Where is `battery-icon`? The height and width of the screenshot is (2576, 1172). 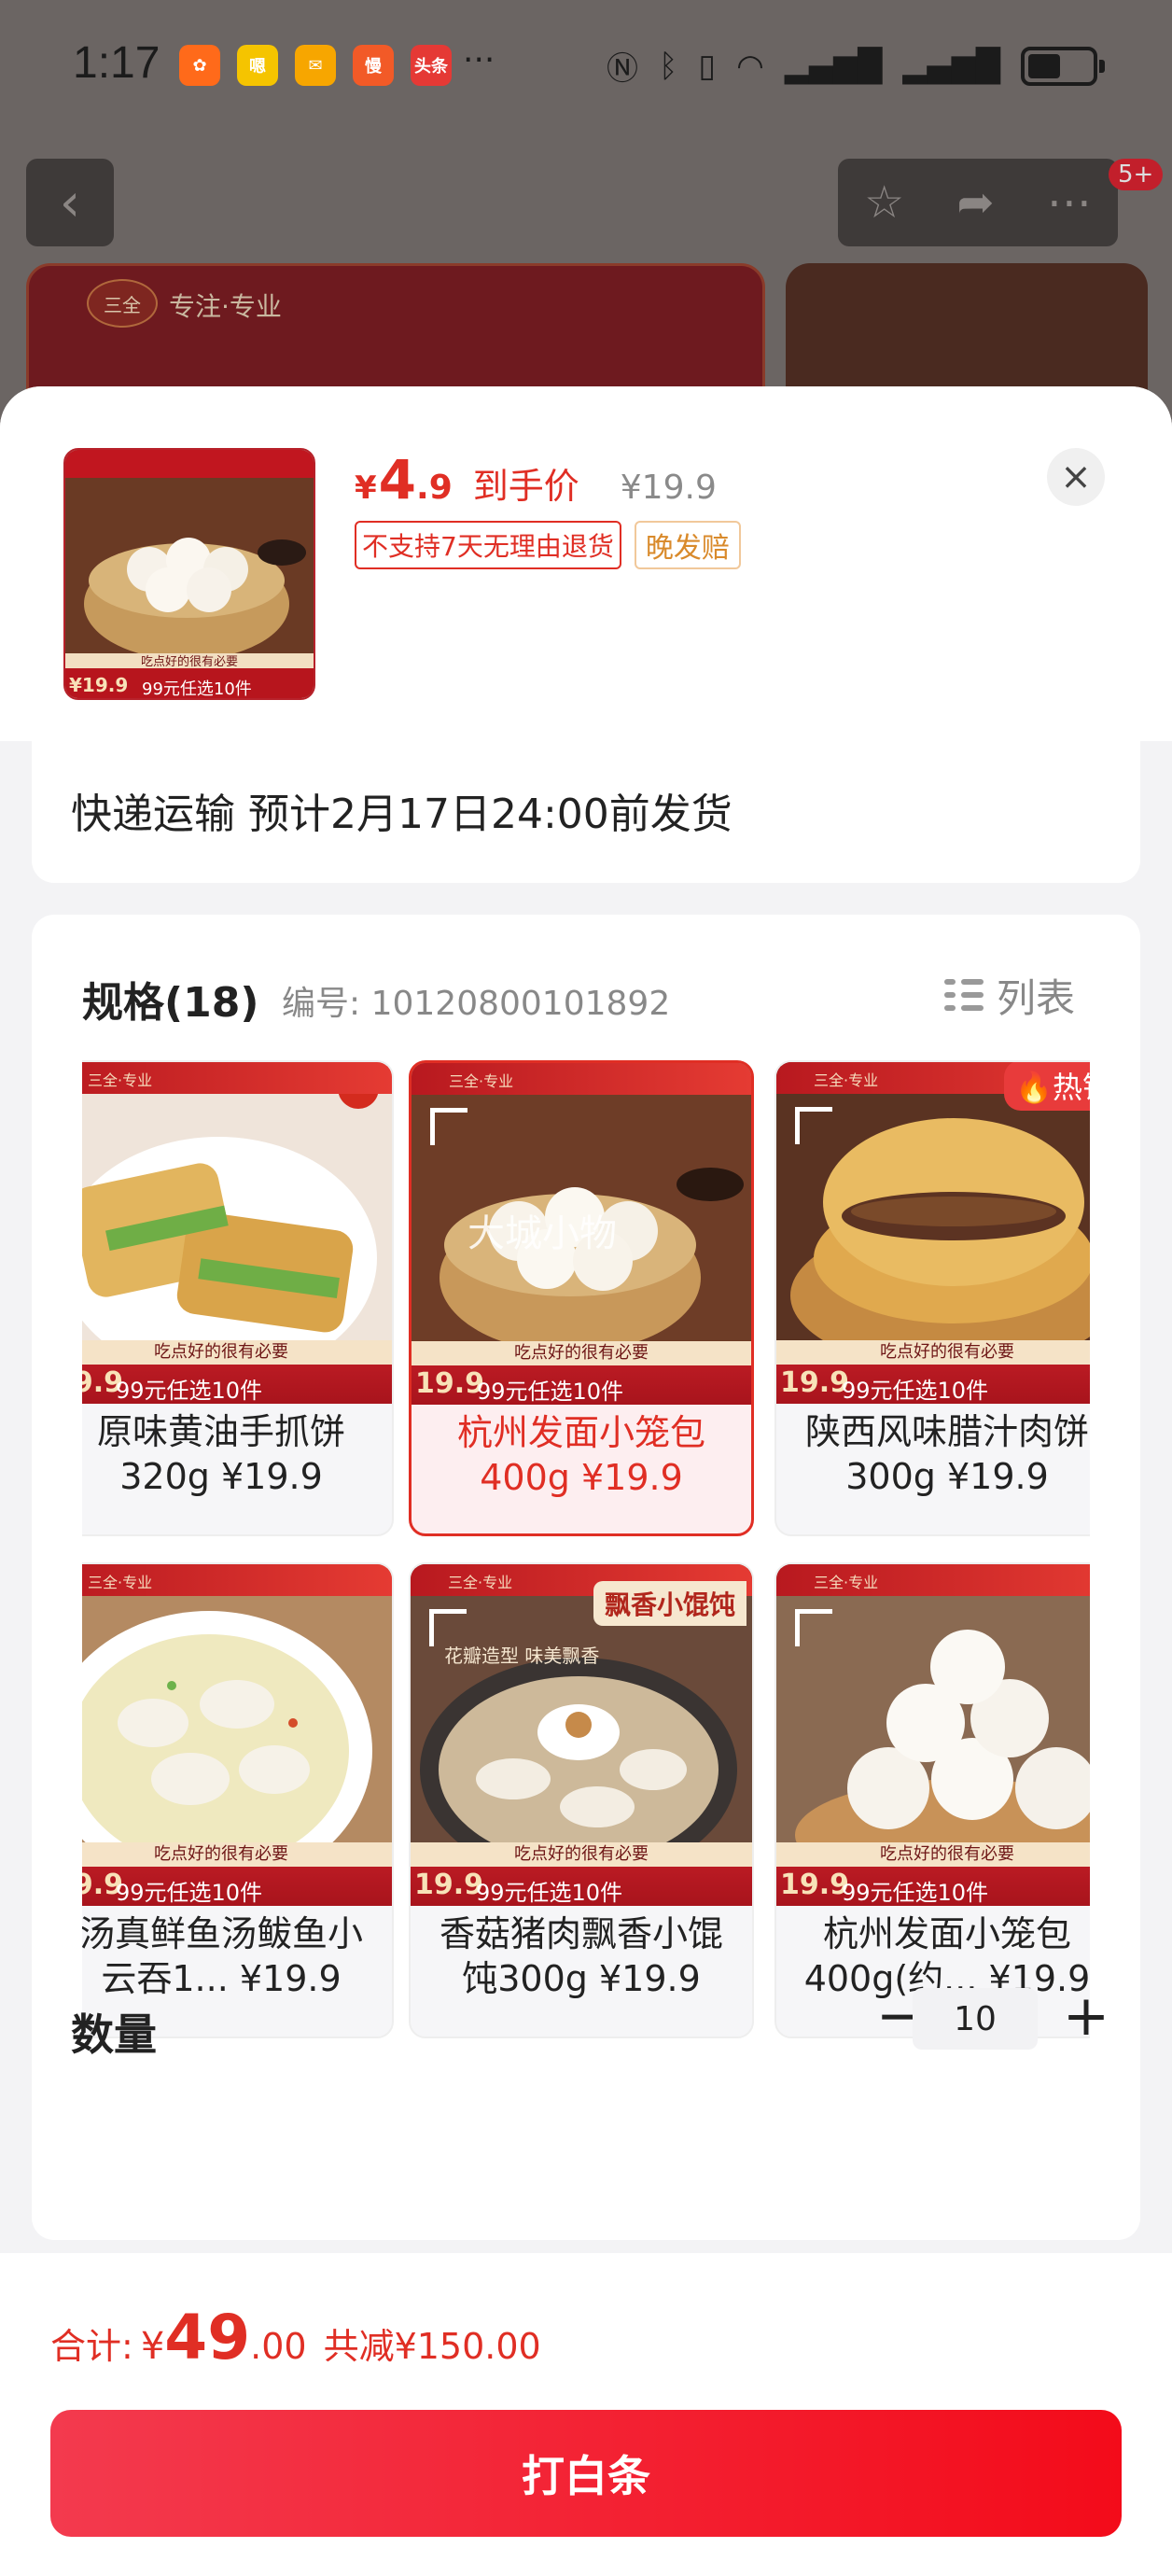
battery-icon is located at coordinates (1063, 66).